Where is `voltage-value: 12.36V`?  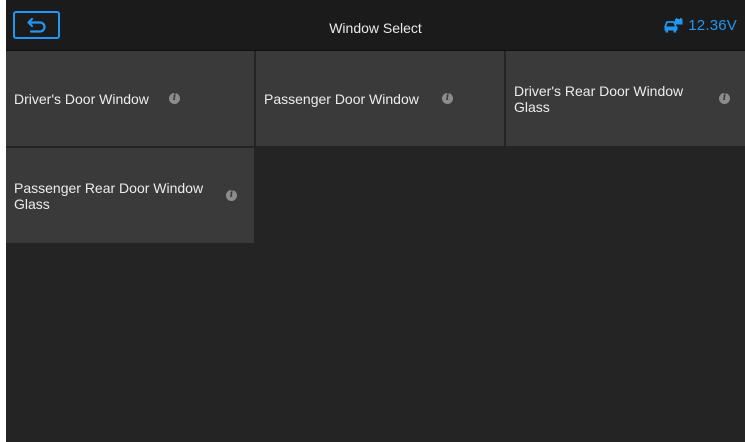
voltage-value: 12.36V is located at coordinates (712, 25).